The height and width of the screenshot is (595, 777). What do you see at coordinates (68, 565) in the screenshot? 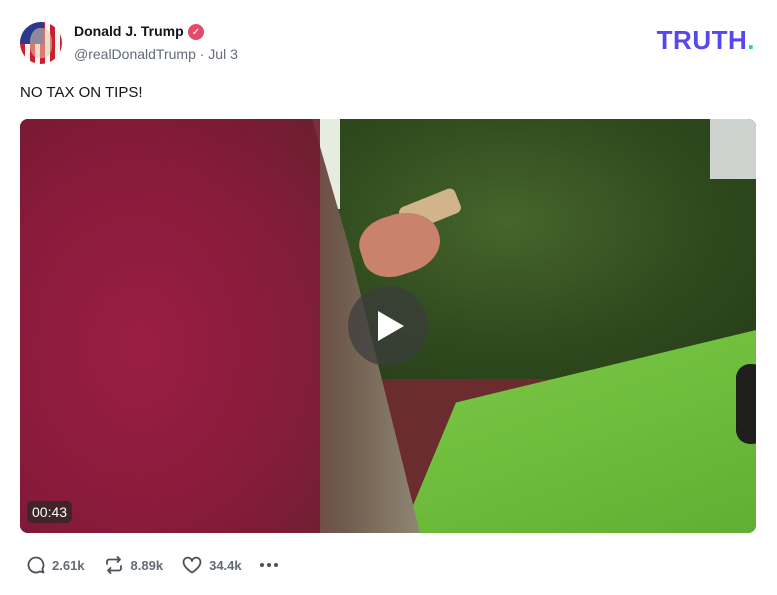
I see `reply-count: 2.61k` at bounding box center [68, 565].